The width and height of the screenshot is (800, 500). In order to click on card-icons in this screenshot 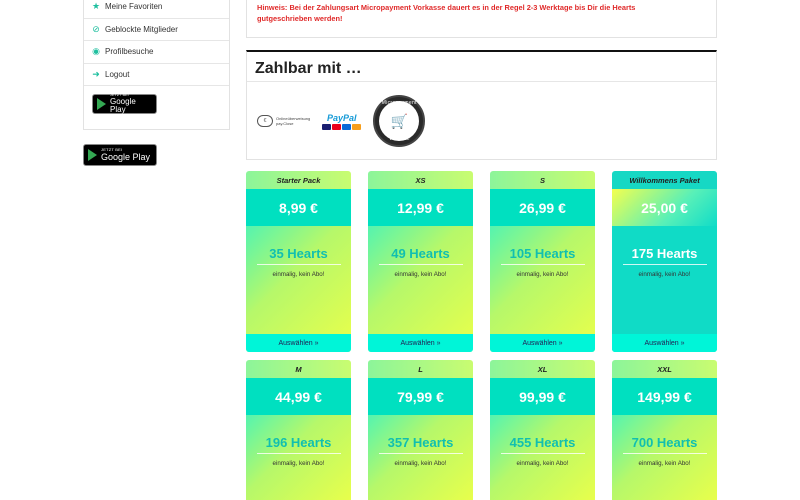, I will do `click(342, 126)`.